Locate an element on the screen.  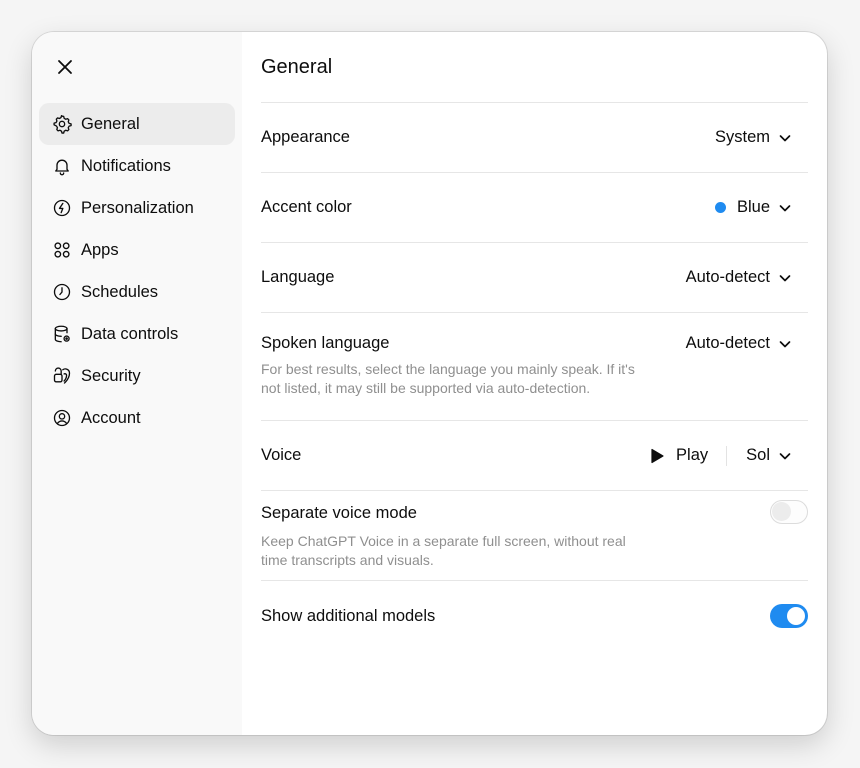
voice-controls: Play Sol is located at coordinates (729, 455).